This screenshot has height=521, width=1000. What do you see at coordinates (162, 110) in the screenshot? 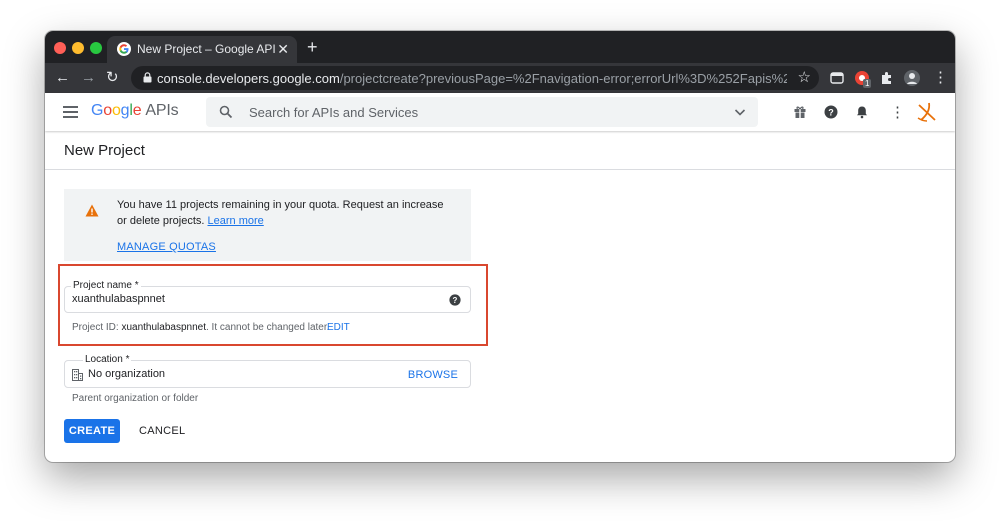
I see `logo-apis-text: APIs` at bounding box center [162, 110].